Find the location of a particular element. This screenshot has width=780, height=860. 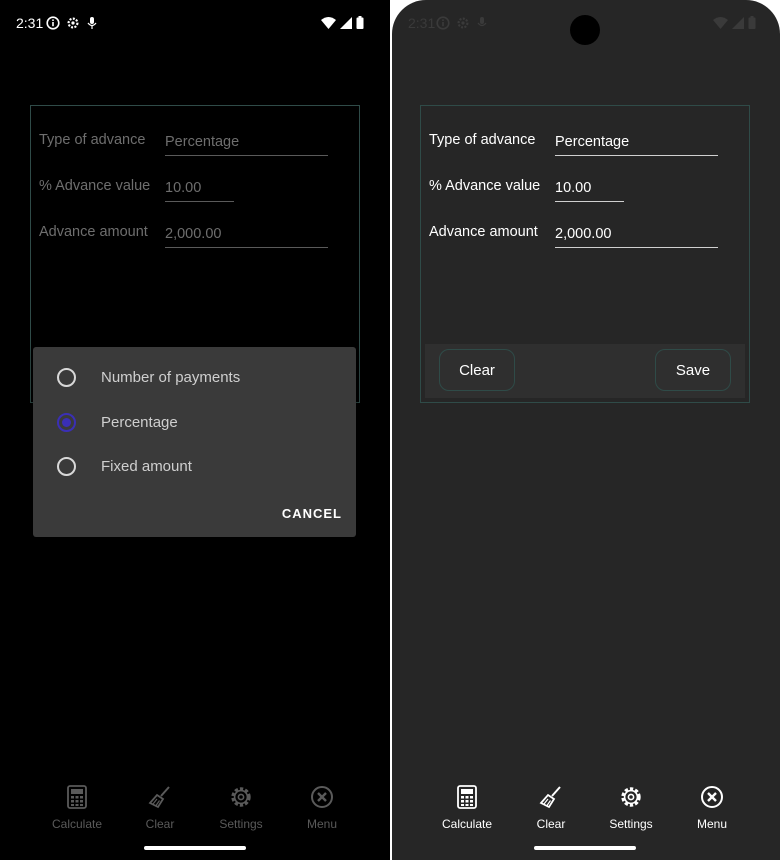

camera-cutout is located at coordinates (585, 30).